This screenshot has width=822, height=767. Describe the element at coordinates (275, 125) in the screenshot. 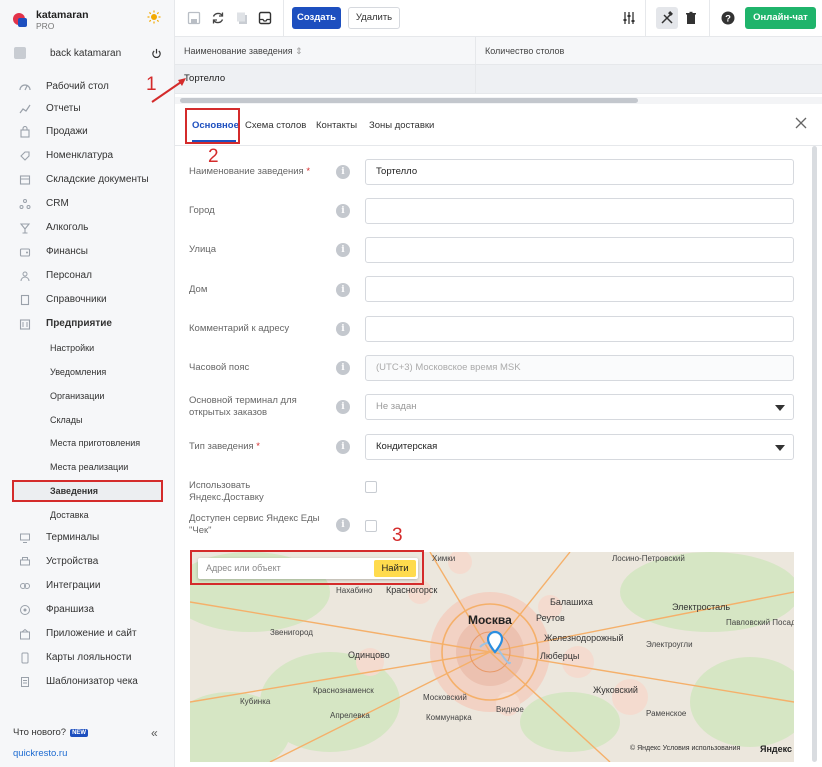

I see `tab-table-scheme: Схема столов` at that location.